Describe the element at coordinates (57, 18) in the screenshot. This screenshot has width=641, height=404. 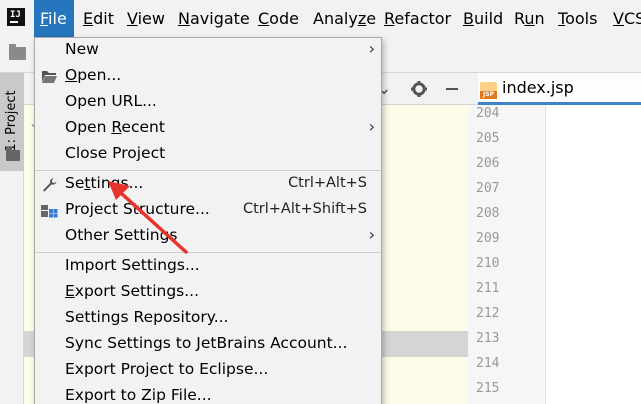
I see `menu-file-rest: ile` at that location.